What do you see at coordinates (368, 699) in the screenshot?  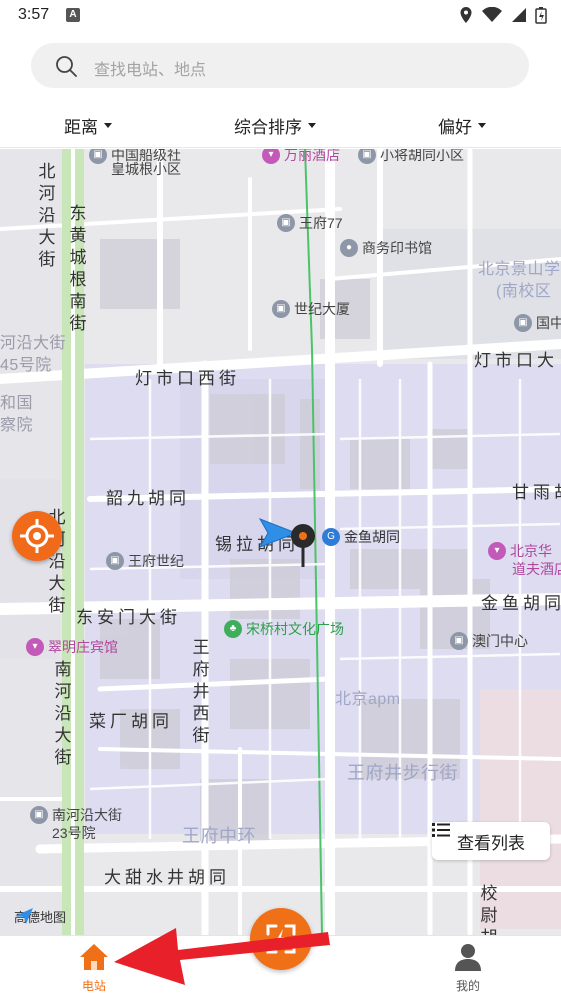 I see `area-label: 北京apm` at bounding box center [368, 699].